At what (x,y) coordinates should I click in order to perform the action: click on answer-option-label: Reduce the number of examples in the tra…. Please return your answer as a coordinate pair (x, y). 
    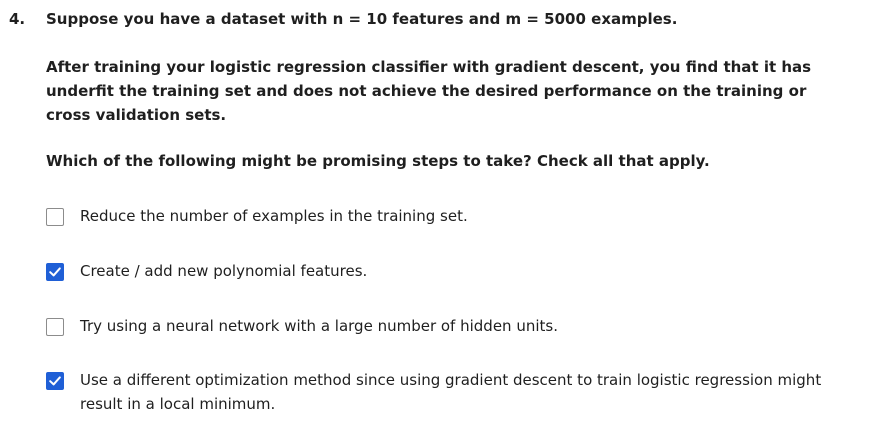
    Looking at the image, I should click on (274, 216).